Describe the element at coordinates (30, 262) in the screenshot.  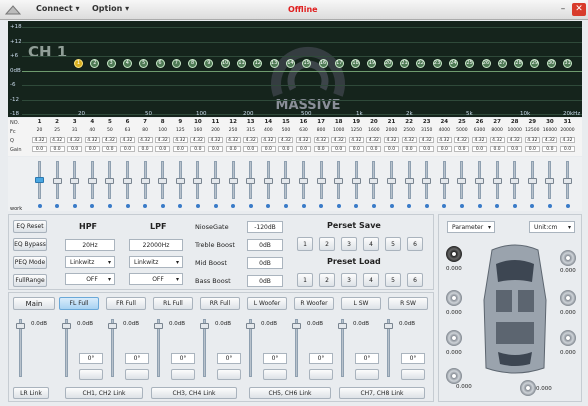
I see `peq-mode-button: PEQ Mode` at that location.